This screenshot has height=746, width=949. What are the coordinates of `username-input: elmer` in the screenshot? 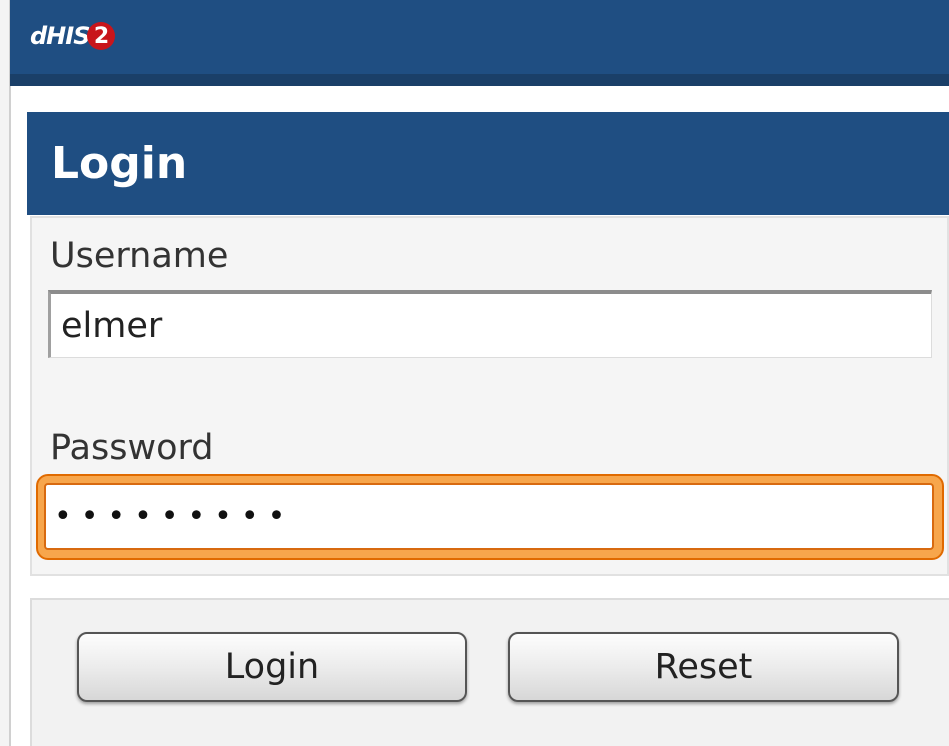 It's located at (490, 324).